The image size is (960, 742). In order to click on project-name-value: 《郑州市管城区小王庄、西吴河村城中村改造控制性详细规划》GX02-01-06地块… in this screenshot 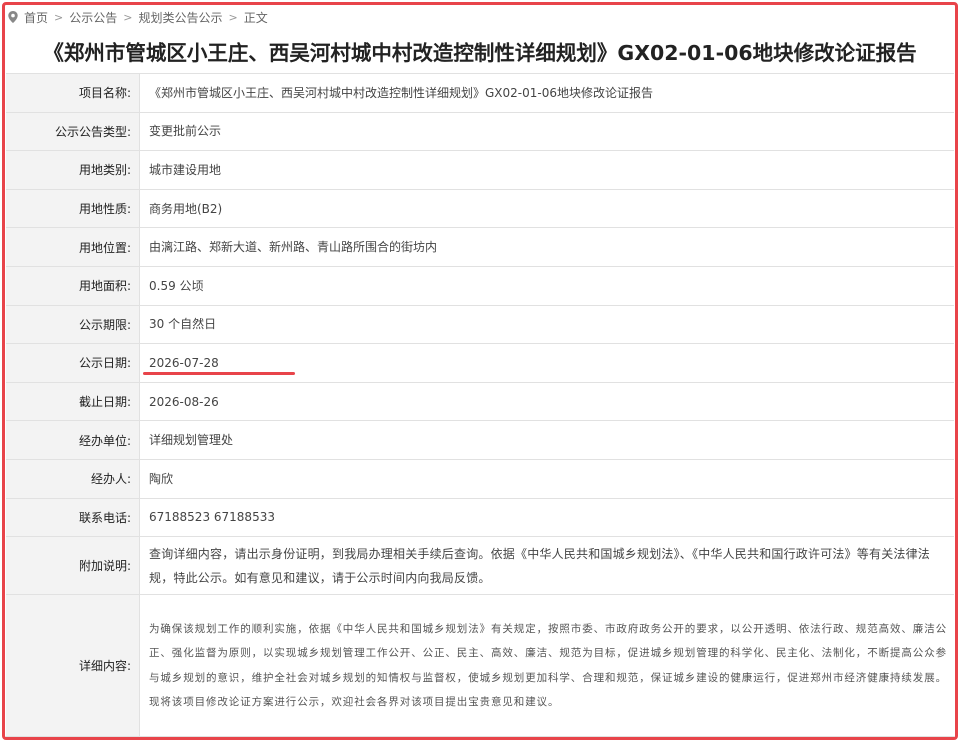, I will do `click(401, 92)`.